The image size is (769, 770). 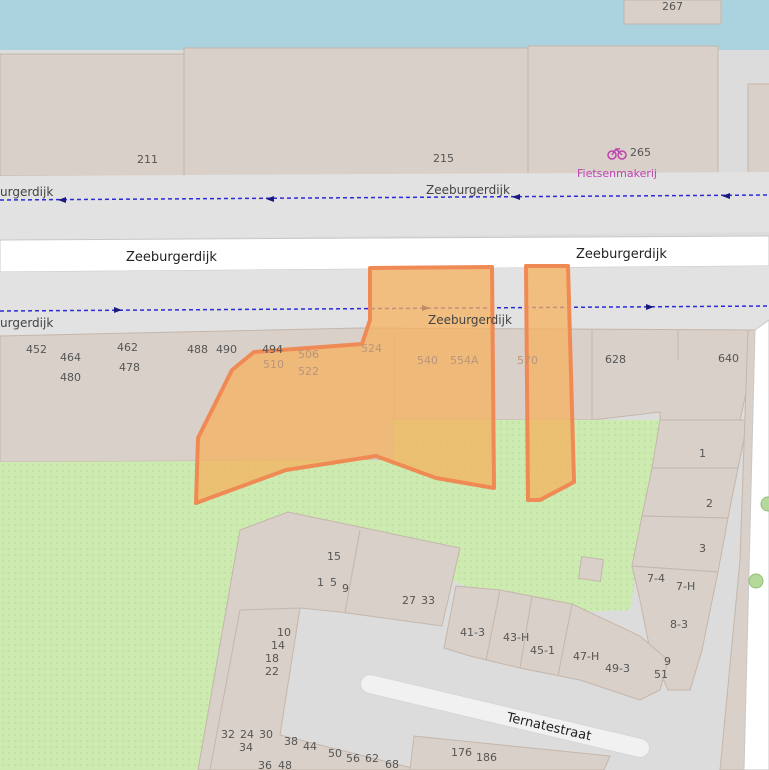 I want to click on house-number: 10, so click(x=284, y=632).